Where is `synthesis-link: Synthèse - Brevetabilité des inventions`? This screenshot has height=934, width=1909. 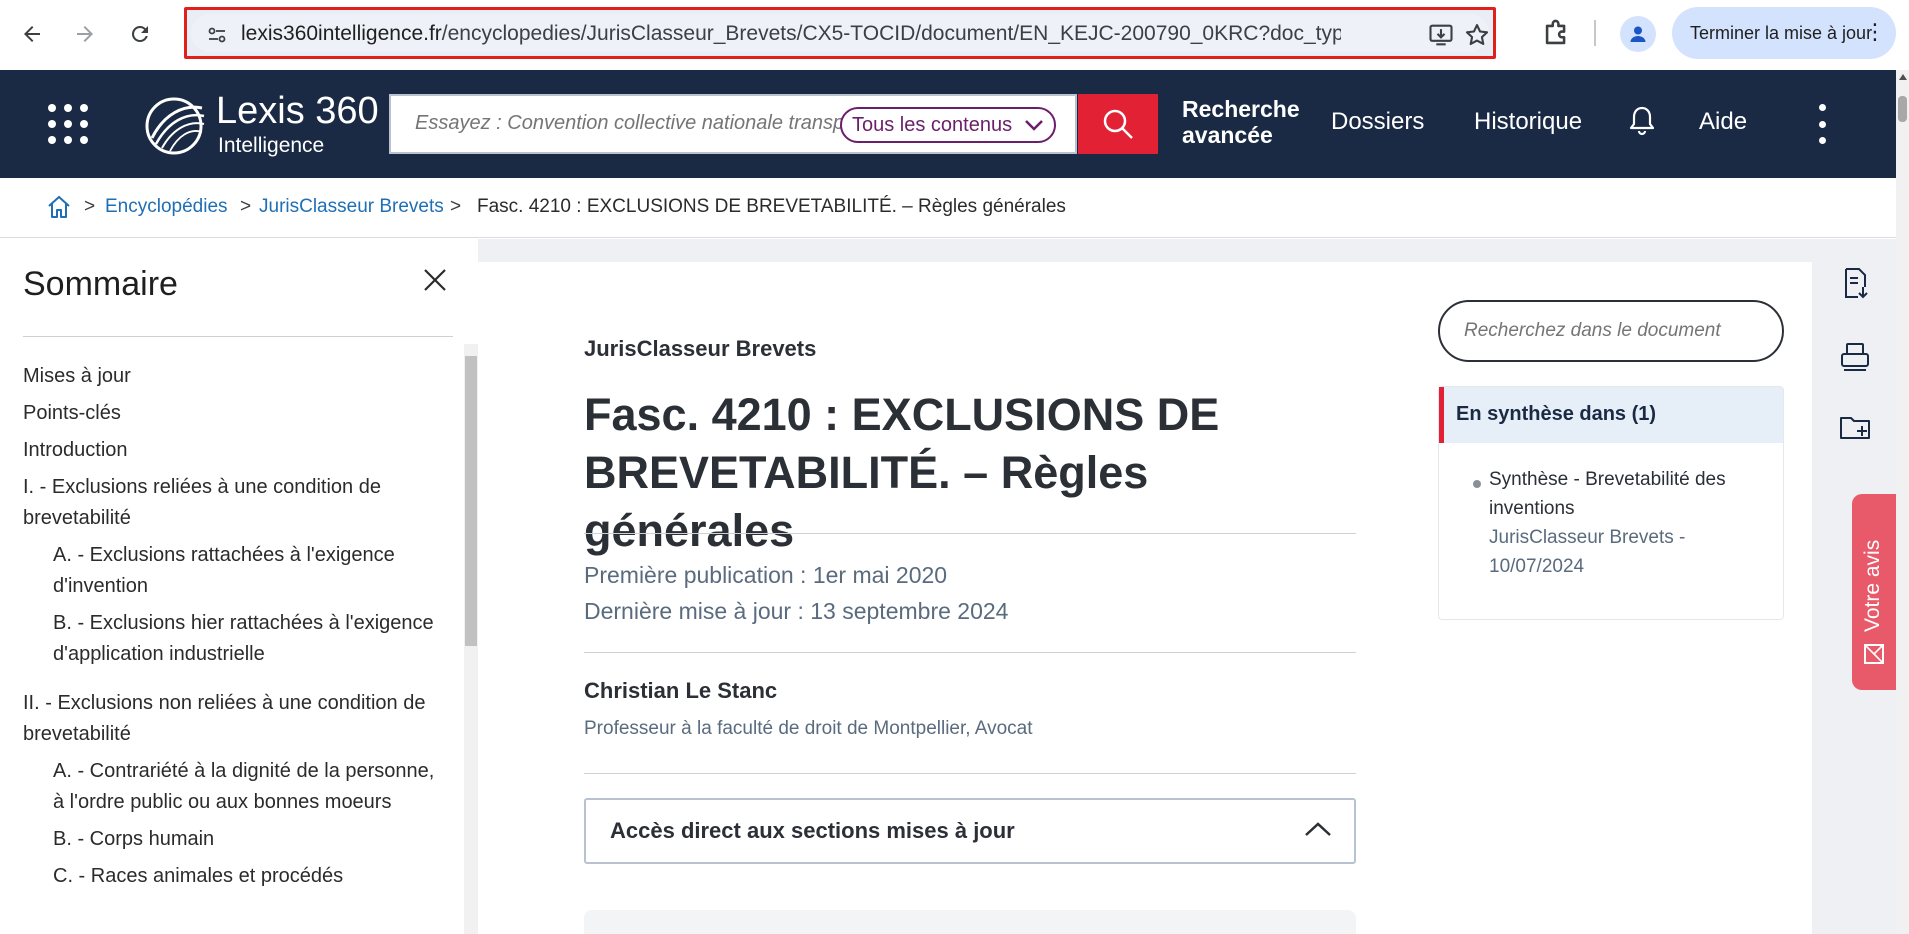 synthesis-link: Synthèse - Brevetabilité des inventions is located at coordinates (1629, 494).